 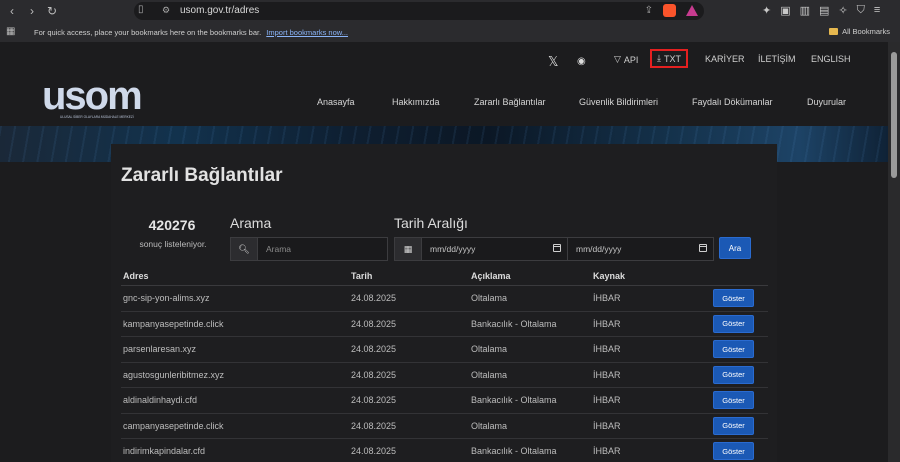 I want to click on leo-icon: ✧, so click(x=842, y=10).